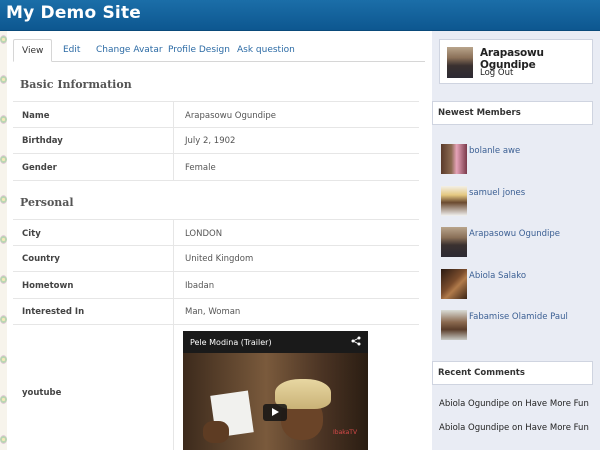 The image size is (600, 450). What do you see at coordinates (345, 432) in the screenshot?
I see `video-watermark: IbakaTV` at bounding box center [345, 432].